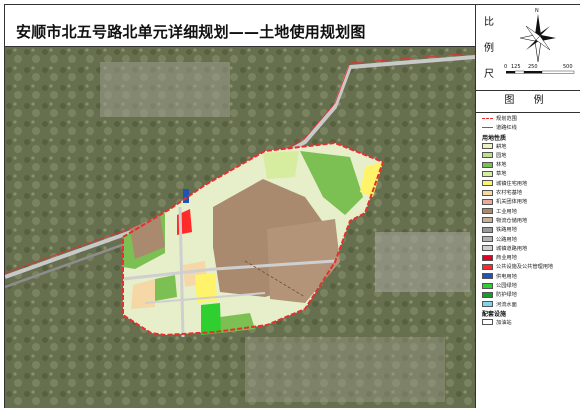 The height and width of the screenshot is (416, 588). I want to click on page-title: 安顺市北五号路北单元详细规划——土地使用规划图, so click(191, 32).